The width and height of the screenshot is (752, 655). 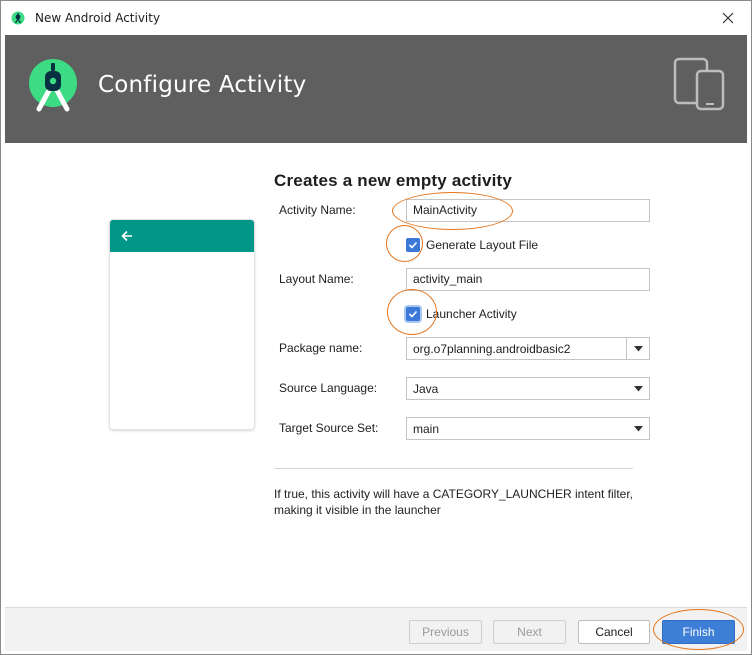 What do you see at coordinates (471, 314) in the screenshot?
I see `launcher-activity-label: Launcher Activity` at bounding box center [471, 314].